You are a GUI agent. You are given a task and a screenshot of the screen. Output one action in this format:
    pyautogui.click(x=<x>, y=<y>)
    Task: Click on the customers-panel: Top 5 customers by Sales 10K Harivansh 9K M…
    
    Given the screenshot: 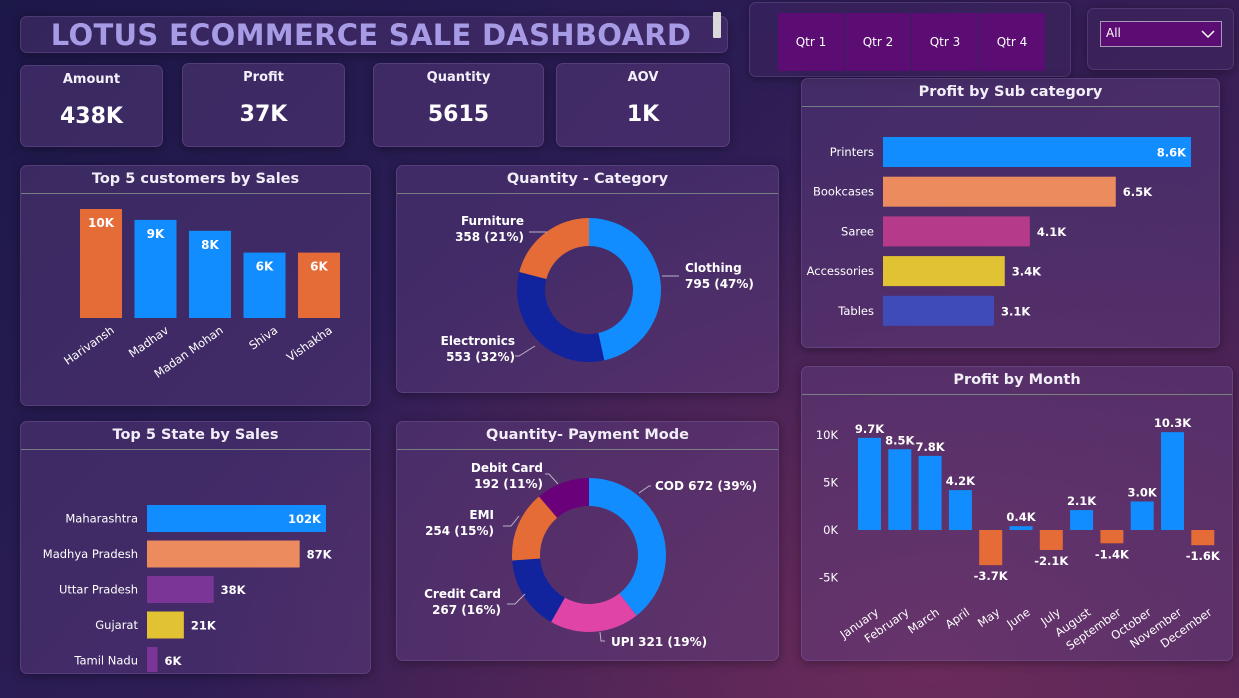 What is the action you would take?
    pyautogui.click(x=195, y=285)
    